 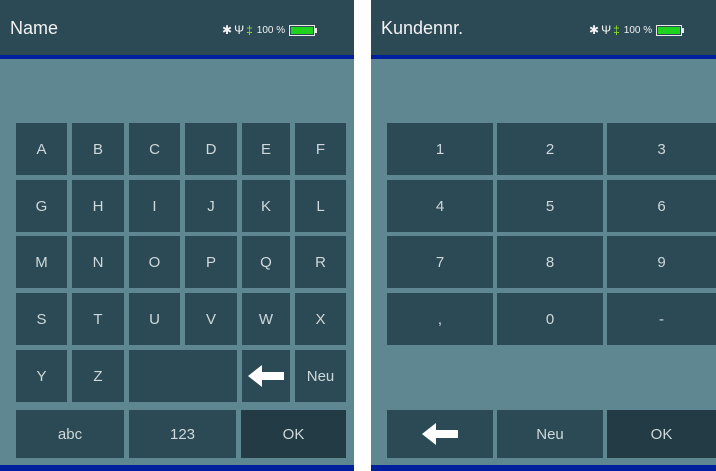 I want to click on key-a: A, so click(x=41, y=149).